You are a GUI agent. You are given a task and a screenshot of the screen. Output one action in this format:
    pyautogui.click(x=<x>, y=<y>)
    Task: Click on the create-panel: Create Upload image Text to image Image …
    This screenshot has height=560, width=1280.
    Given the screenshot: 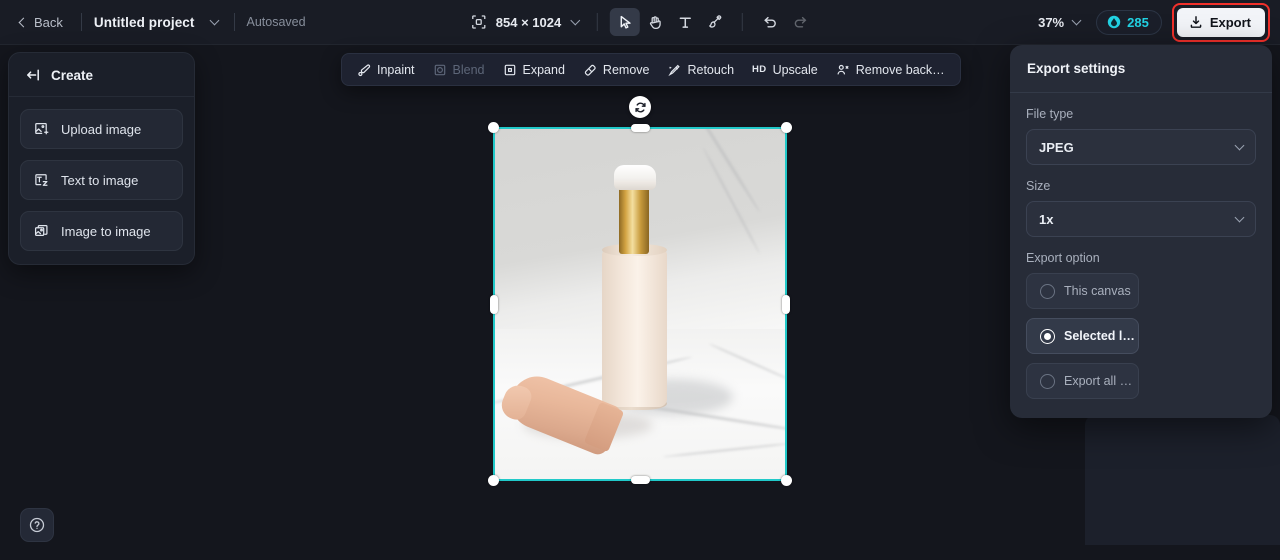 What is the action you would take?
    pyautogui.click(x=101, y=158)
    